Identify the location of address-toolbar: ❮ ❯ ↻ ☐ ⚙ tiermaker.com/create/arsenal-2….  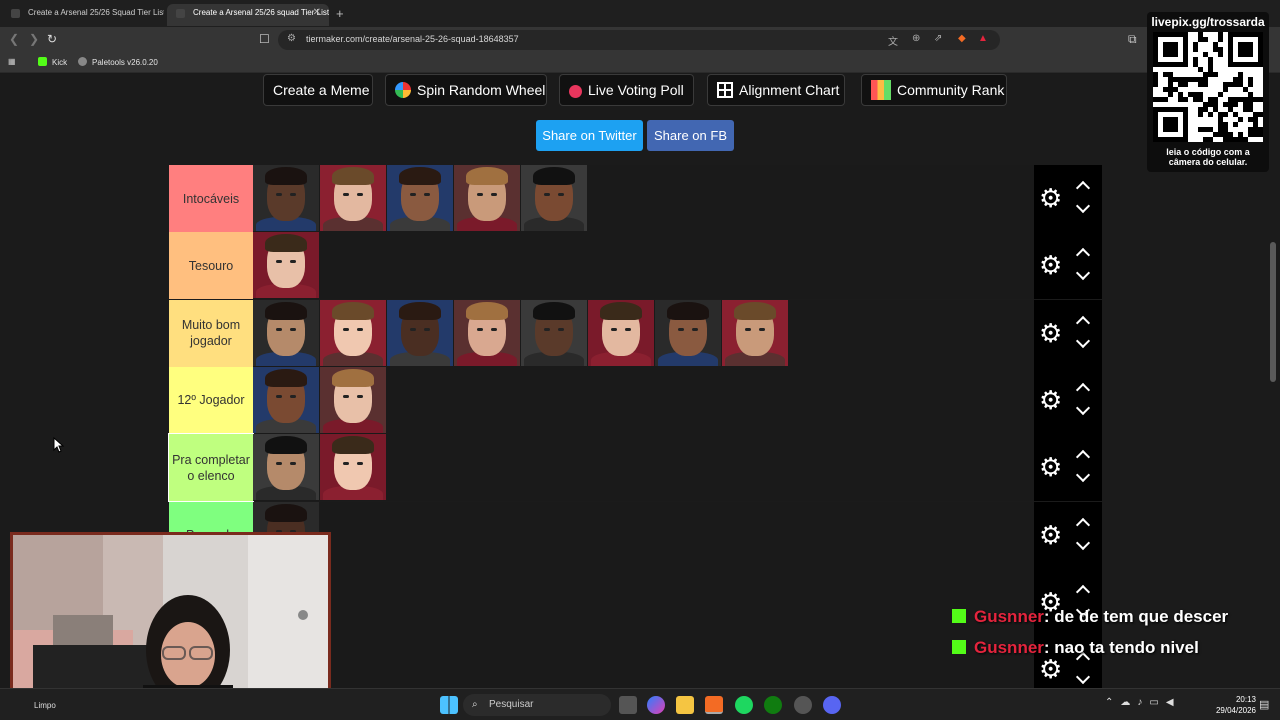
(640, 40).